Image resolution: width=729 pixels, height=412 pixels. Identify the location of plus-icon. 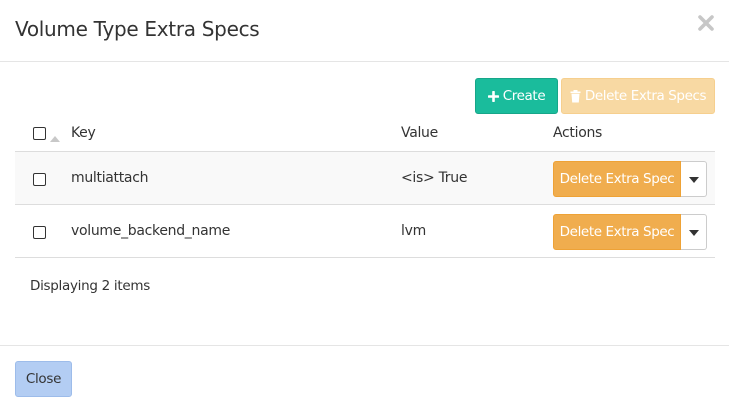
(493, 96).